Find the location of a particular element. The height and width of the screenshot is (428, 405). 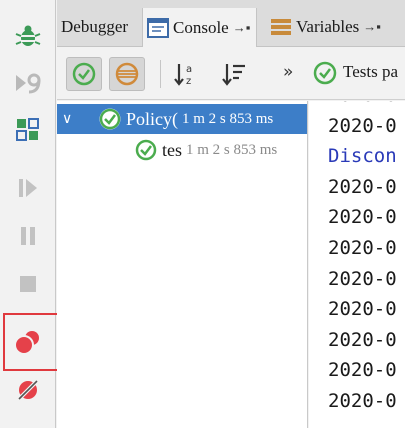

sort-alphabetically-button: a z is located at coordinates (187, 74).